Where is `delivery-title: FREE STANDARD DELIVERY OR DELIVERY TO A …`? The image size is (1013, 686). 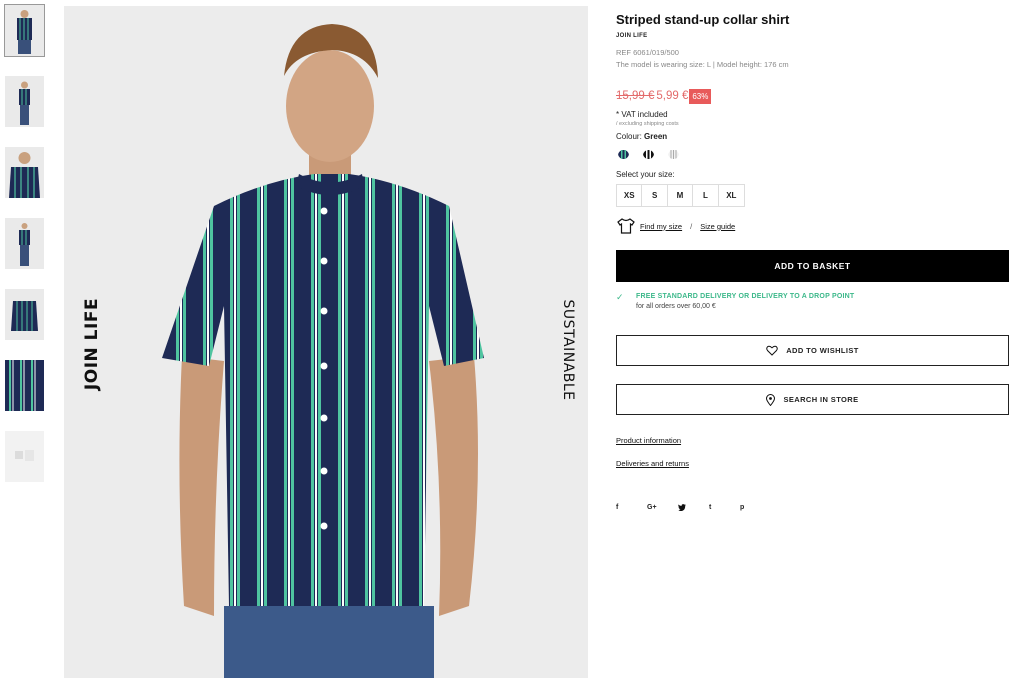 delivery-title: FREE STANDARD DELIVERY OR DELIVERY TO A … is located at coordinates (745, 296).